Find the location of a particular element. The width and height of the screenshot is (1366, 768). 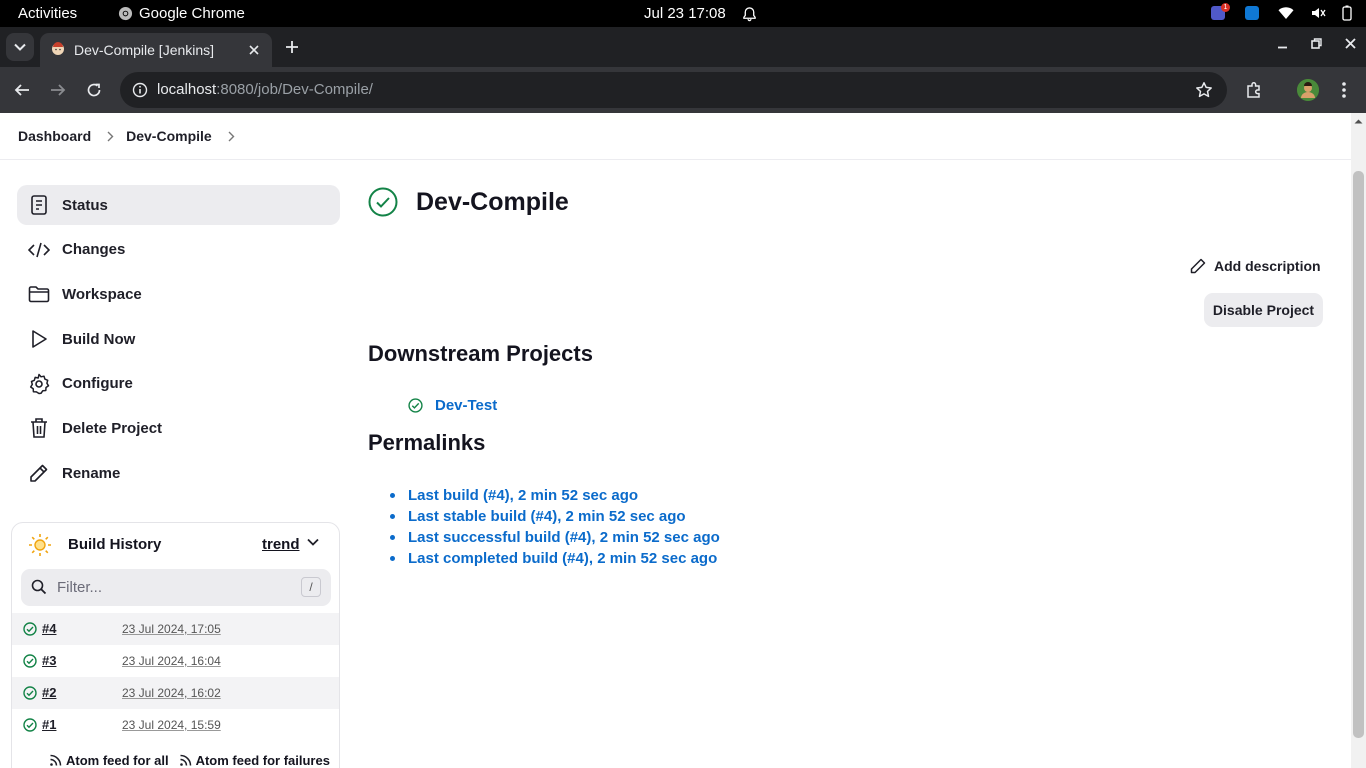

plus-icon is located at coordinates (292, 47).